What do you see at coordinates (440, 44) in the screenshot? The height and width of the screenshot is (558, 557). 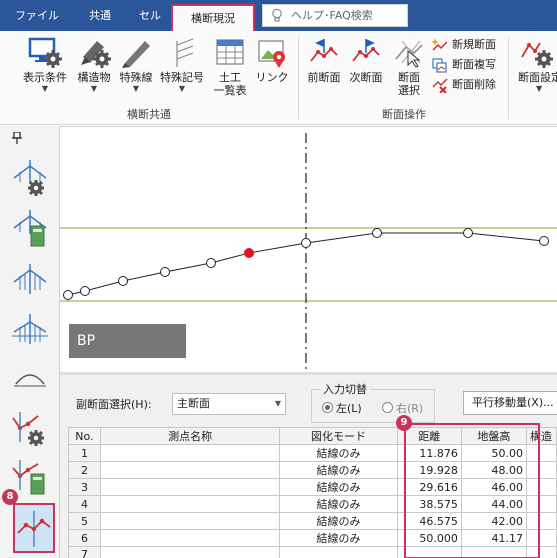 I see `new-section-icon` at bounding box center [440, 44].